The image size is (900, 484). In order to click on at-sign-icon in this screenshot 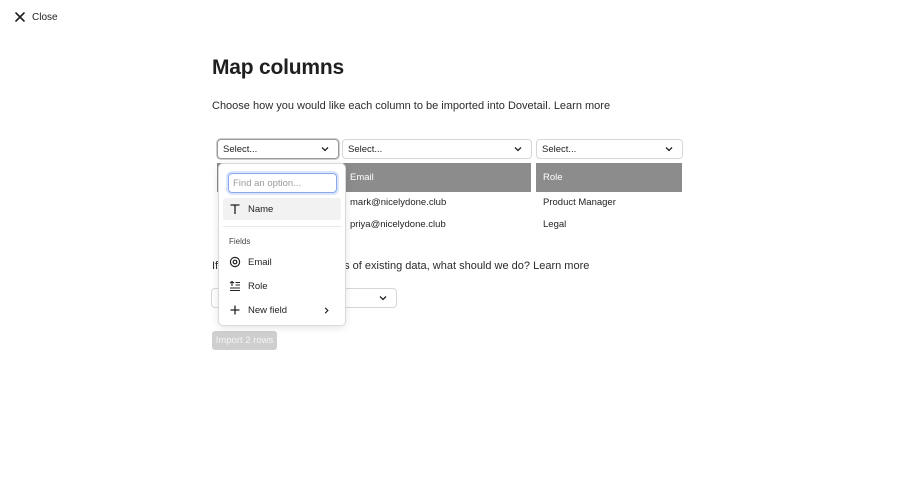, I will do `click(235, 262)`.